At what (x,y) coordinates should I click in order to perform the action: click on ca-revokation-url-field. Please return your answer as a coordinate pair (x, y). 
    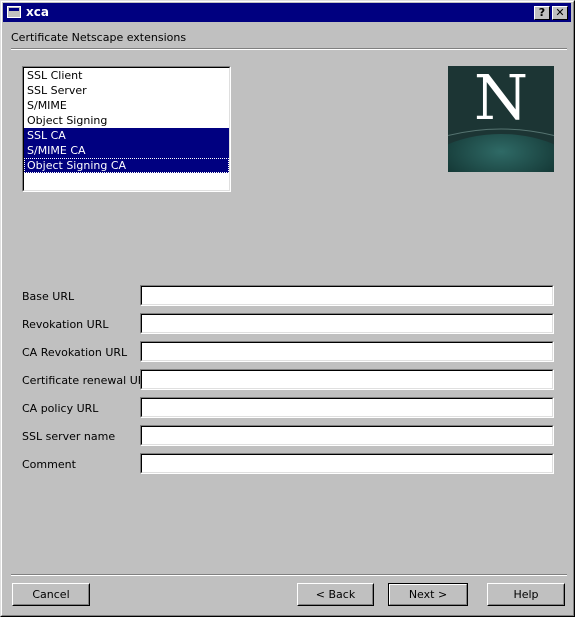
    Looking at the image, I should click on (347, 351).